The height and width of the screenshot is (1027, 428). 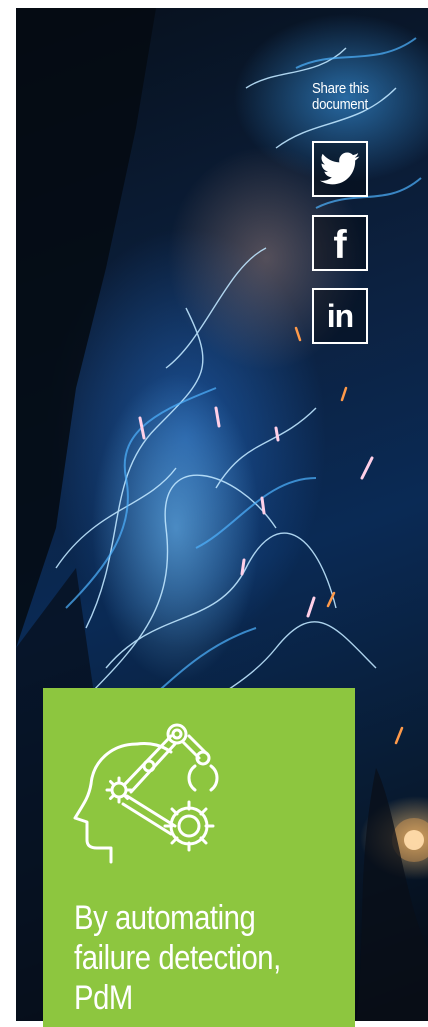 I want to click on facebook-share-button: f, so click(x=340, y=243).